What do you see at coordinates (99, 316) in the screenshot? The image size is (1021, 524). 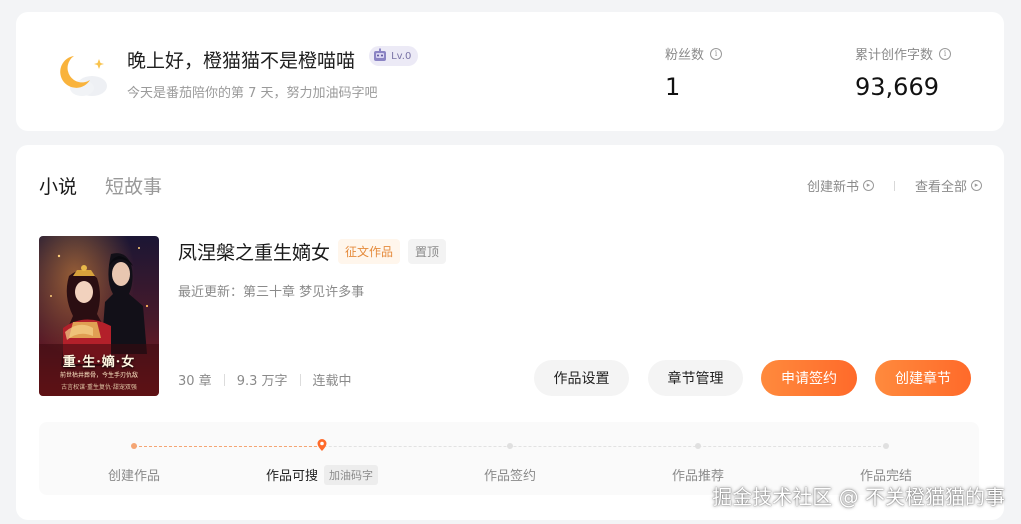 I see `book-cover: 重·生·嫡·女 前世枯井葬骨，今生手刃仇敌 古言权谋·重生复仇·甜宠双强` at bounding box center [99, 316].